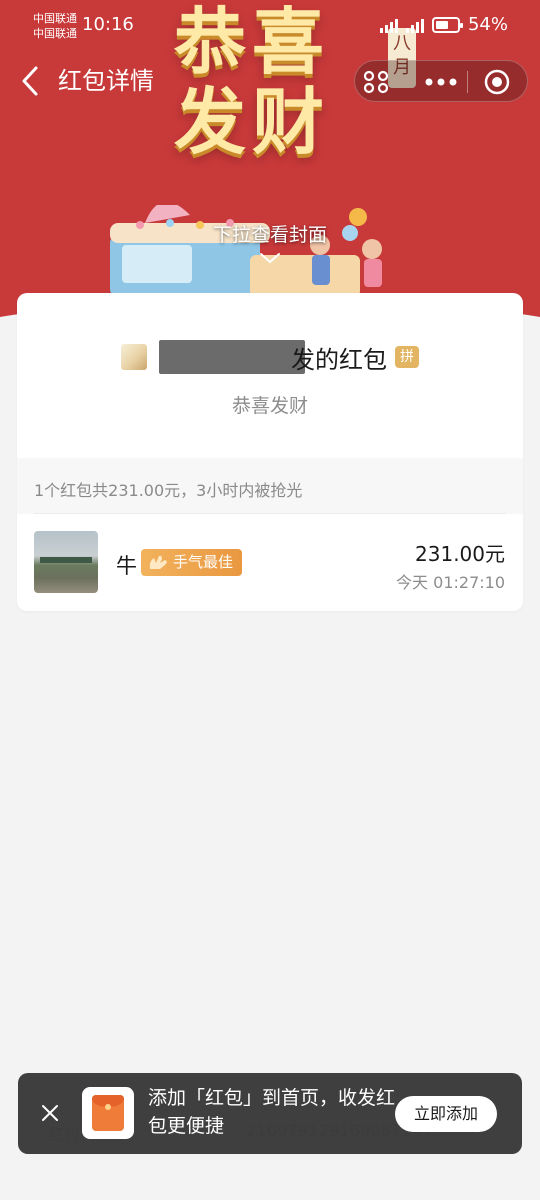  Describe the element at coordinates (270, 513) in the screenshot. I see `divider` at that location.